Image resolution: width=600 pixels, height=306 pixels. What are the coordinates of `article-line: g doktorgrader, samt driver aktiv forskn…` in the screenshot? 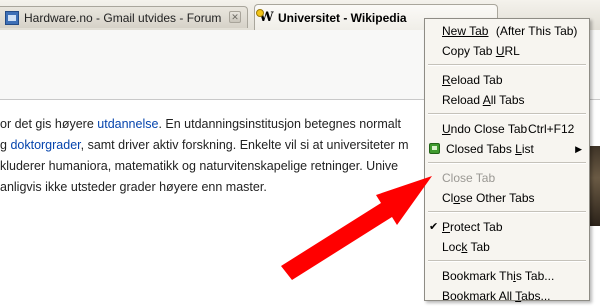 It's located at (204, 145).